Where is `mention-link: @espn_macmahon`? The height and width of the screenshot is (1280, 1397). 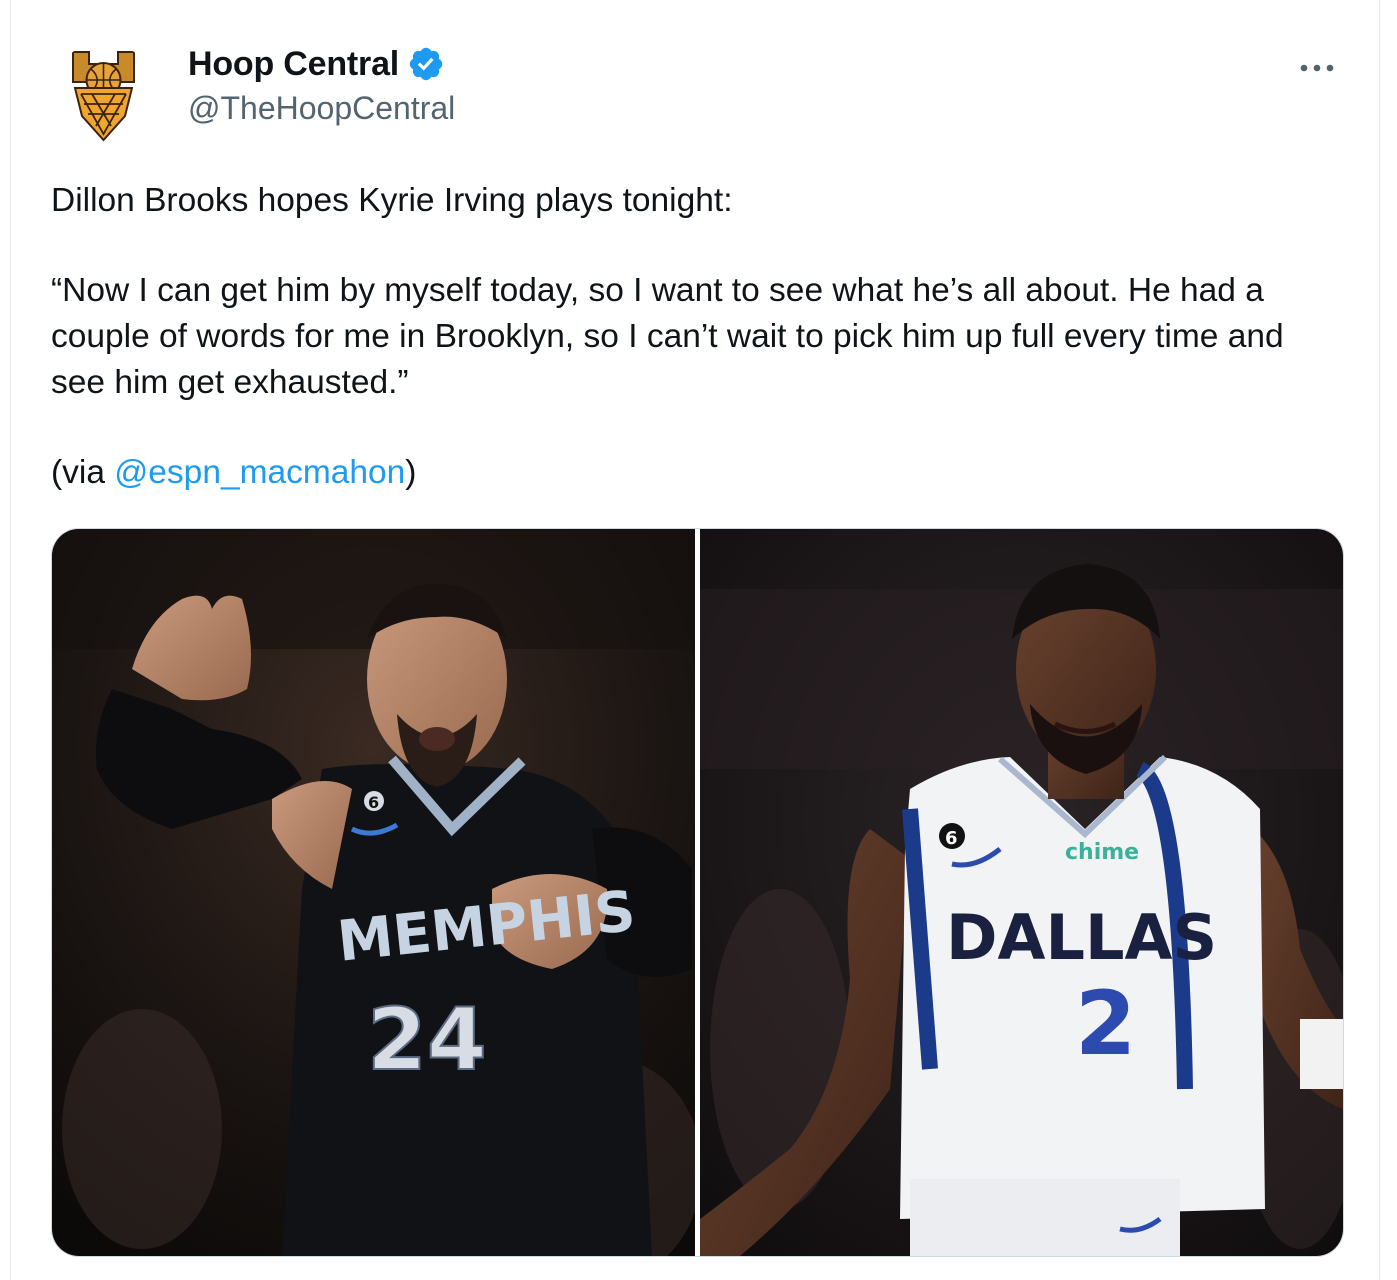
mention-link: @espn_macmahon is located at coordinates (259, 472).